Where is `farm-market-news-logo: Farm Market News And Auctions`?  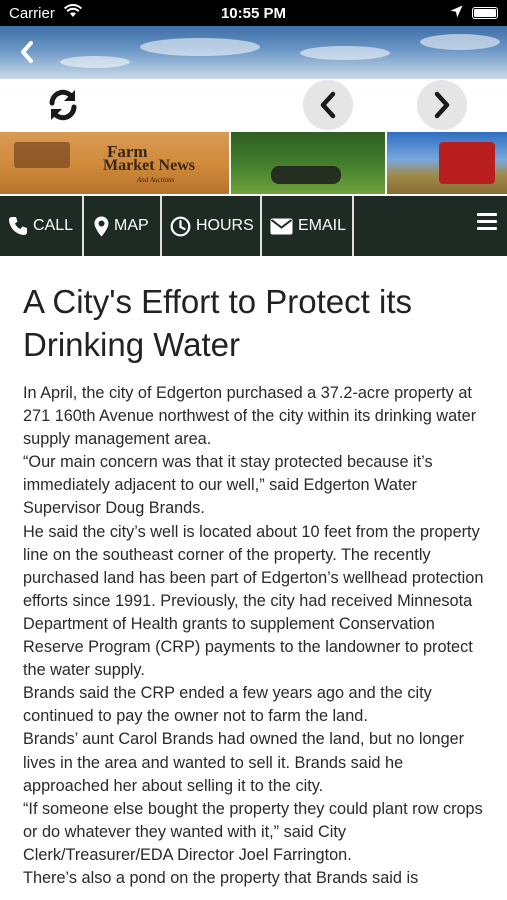 farm-market-news-logo: Farm Market News And Auctions is located at coordinates (149, 163).